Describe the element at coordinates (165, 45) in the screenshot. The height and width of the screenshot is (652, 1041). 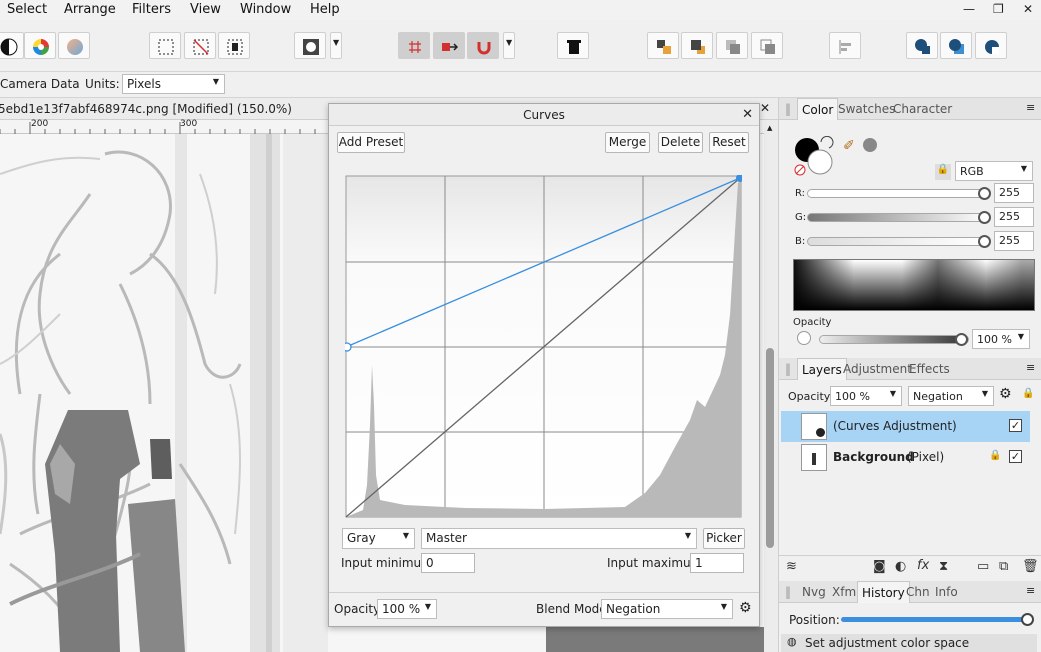
I see `marquee-button` at that location.